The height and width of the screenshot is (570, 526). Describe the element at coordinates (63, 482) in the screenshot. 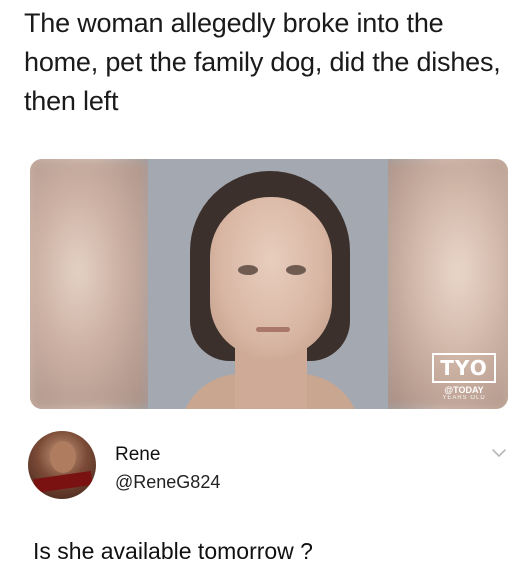

I see `avatar-sign` at that location.